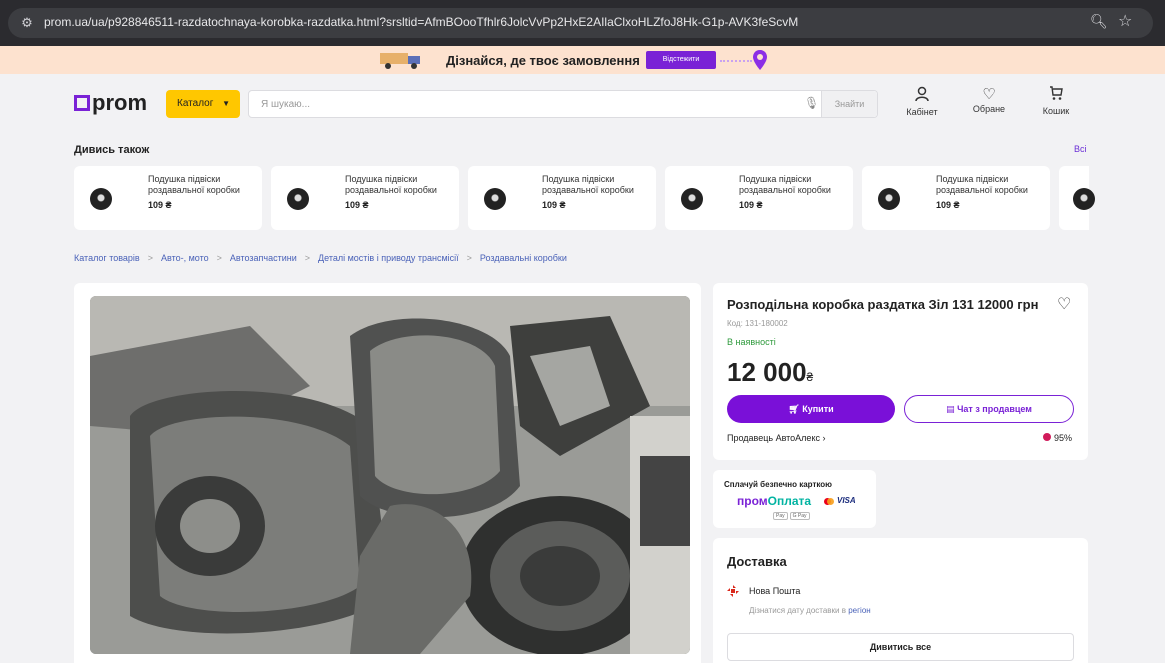 Image resolution: width=1165 pixels, height=663 pixels. I want to click on breadcrumb-item: Каталог товарів, so click(107, 258).